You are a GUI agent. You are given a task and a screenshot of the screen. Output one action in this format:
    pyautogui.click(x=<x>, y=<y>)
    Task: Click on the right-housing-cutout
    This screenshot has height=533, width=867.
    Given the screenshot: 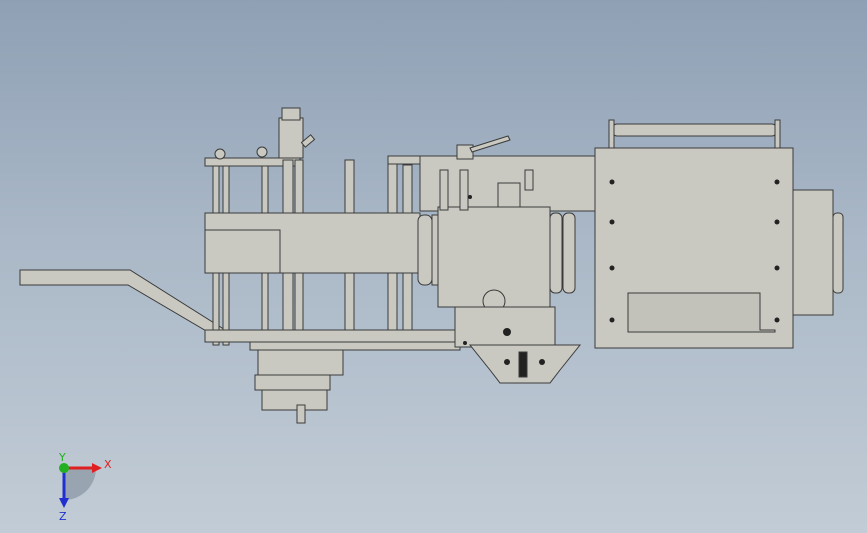 What is the action you would take?
    pyautogui.click(x=701, y=312)
    